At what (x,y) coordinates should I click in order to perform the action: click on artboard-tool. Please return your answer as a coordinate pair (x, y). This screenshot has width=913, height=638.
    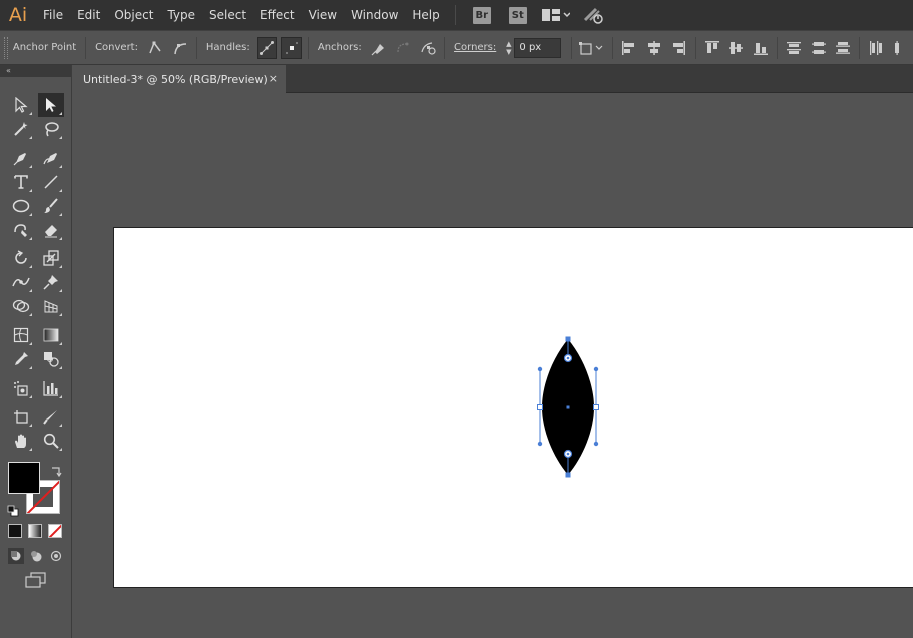
    Looking at the image, I should click on (21, 417).